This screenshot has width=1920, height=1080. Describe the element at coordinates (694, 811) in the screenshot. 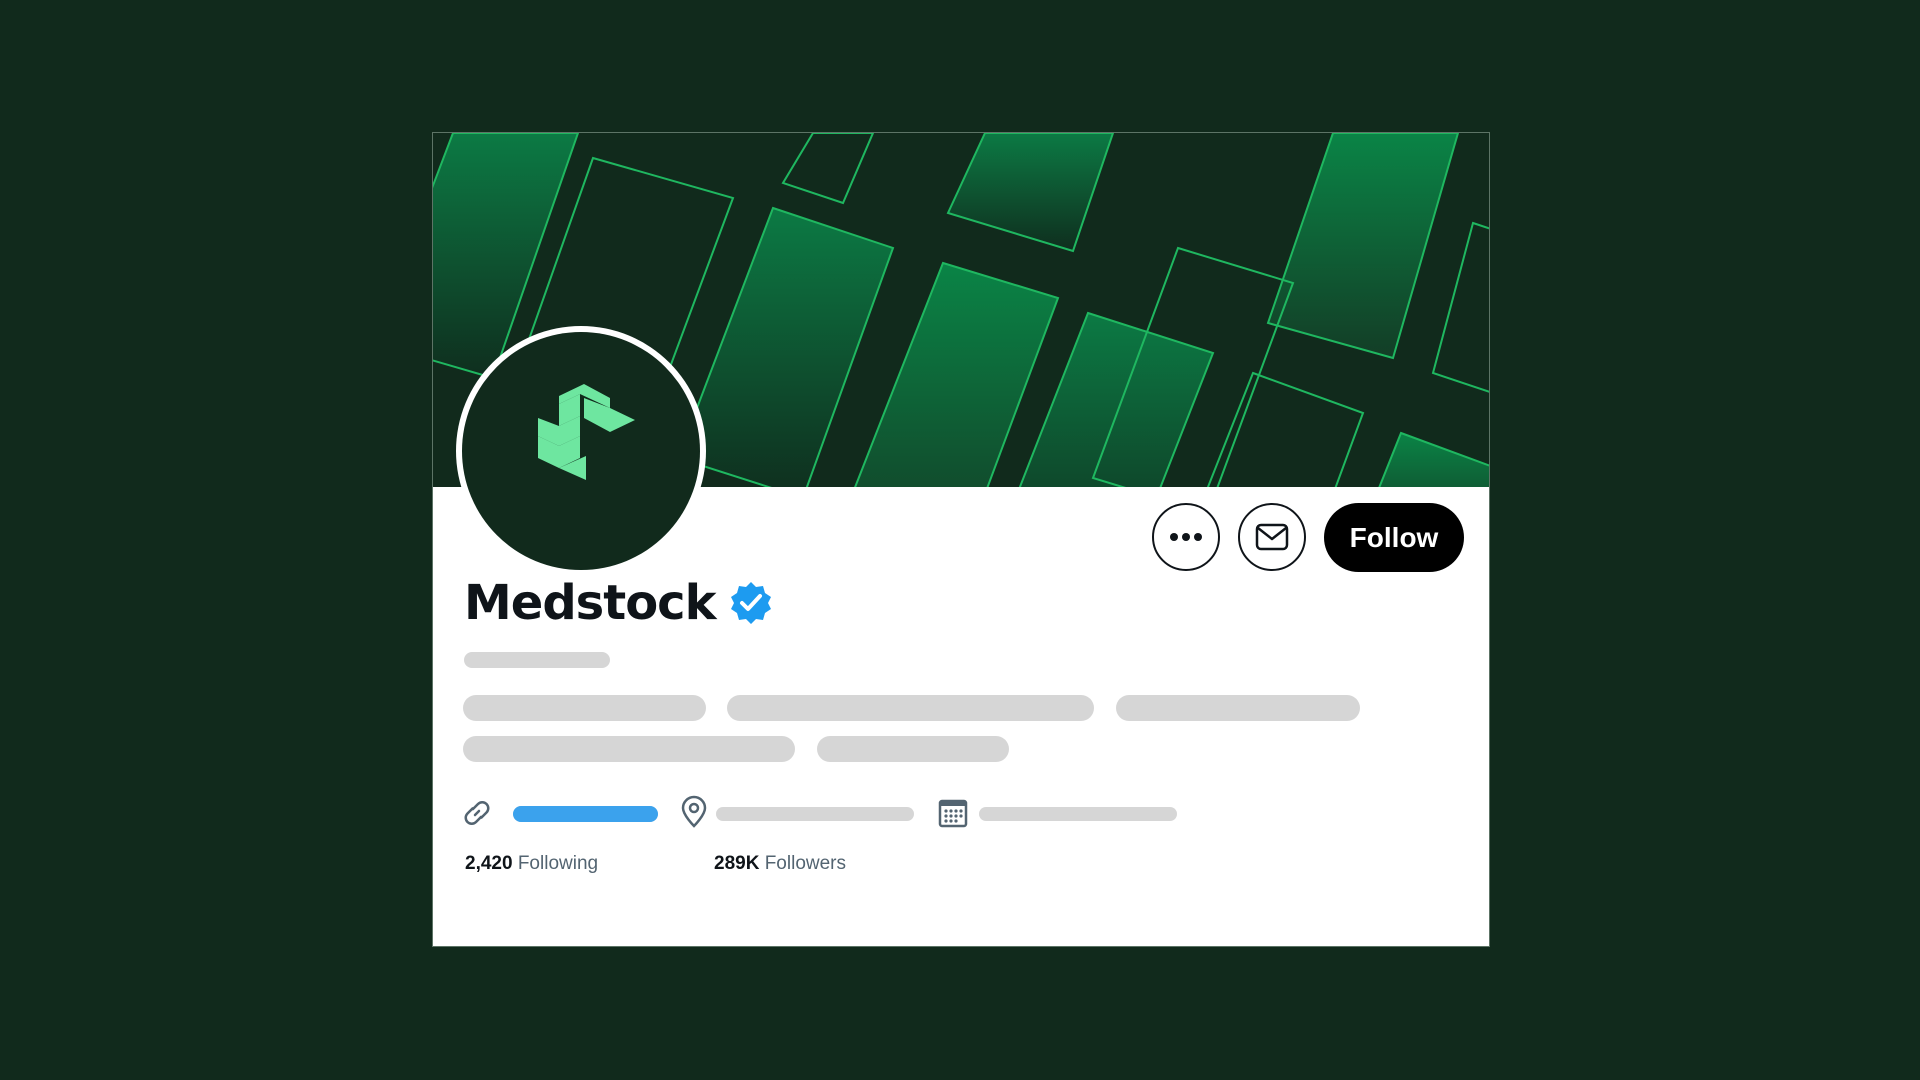

I see `location-pin-icon` at that location.